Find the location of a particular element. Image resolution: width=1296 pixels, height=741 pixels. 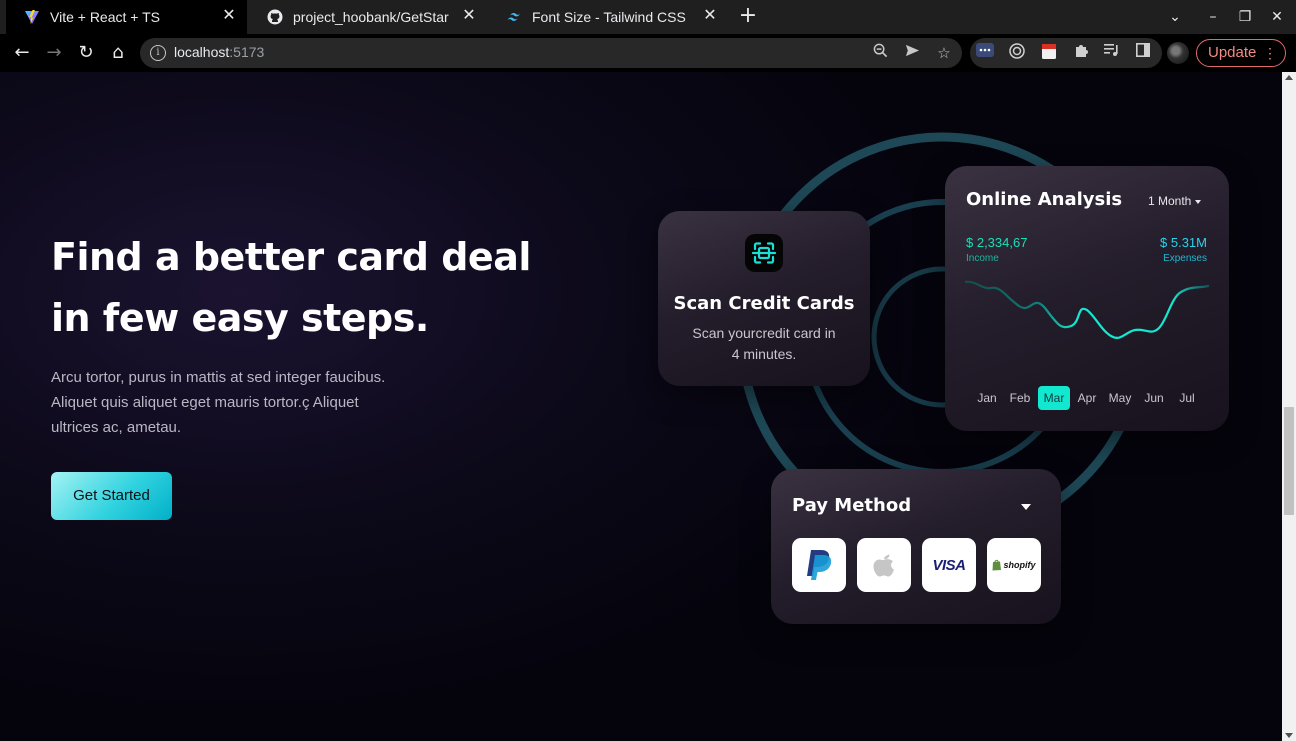

tab-search-icon: ⌄ is located at coordinates (1175, 17).